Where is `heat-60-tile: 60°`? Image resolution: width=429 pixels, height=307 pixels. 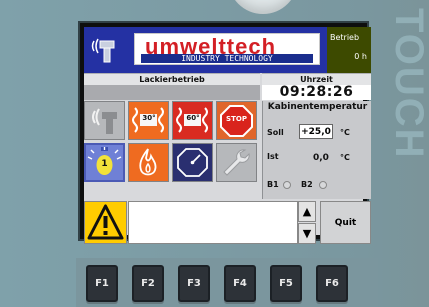
heat-60-tile: 60° is located at coordinates (192, 120).